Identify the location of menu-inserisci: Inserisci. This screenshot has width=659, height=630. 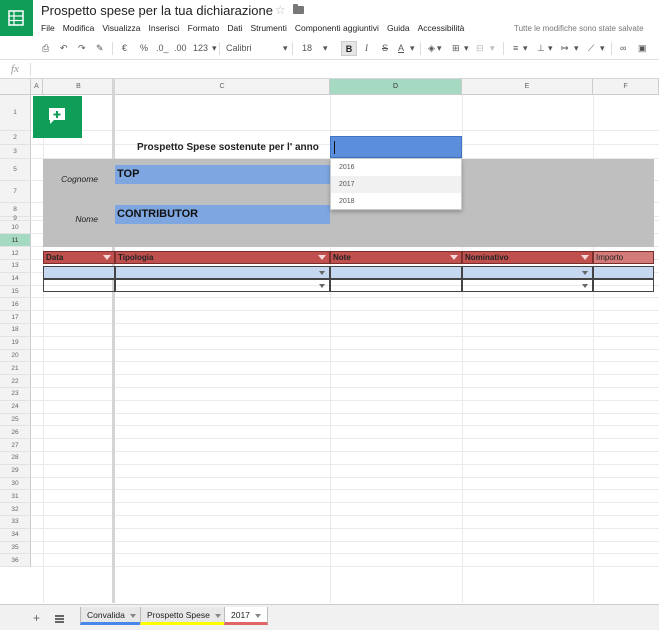
(163, 29).